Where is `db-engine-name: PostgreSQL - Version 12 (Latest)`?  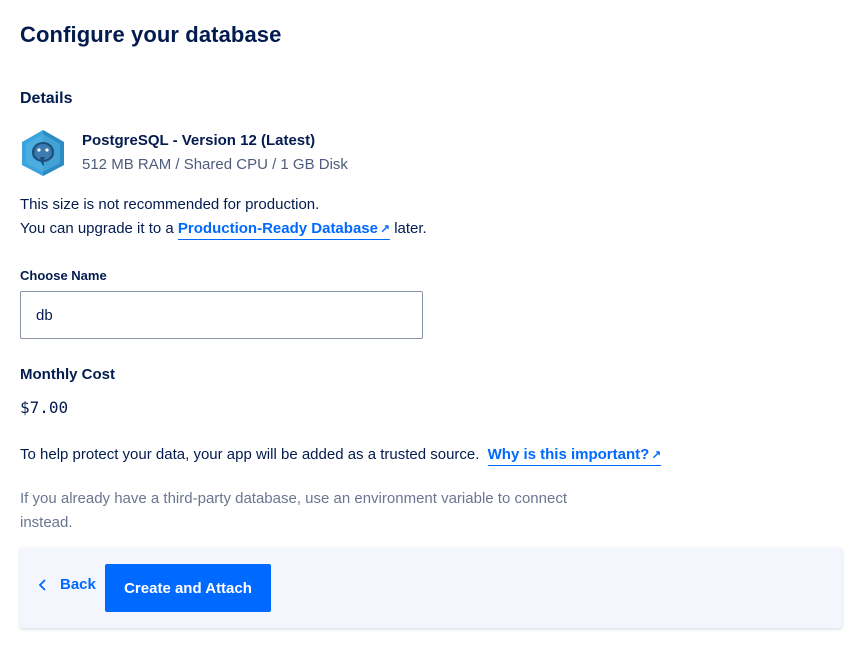 db-engine-name: PostgreSQL - Version 12 (Latest) is located at coordinates (199, 140).